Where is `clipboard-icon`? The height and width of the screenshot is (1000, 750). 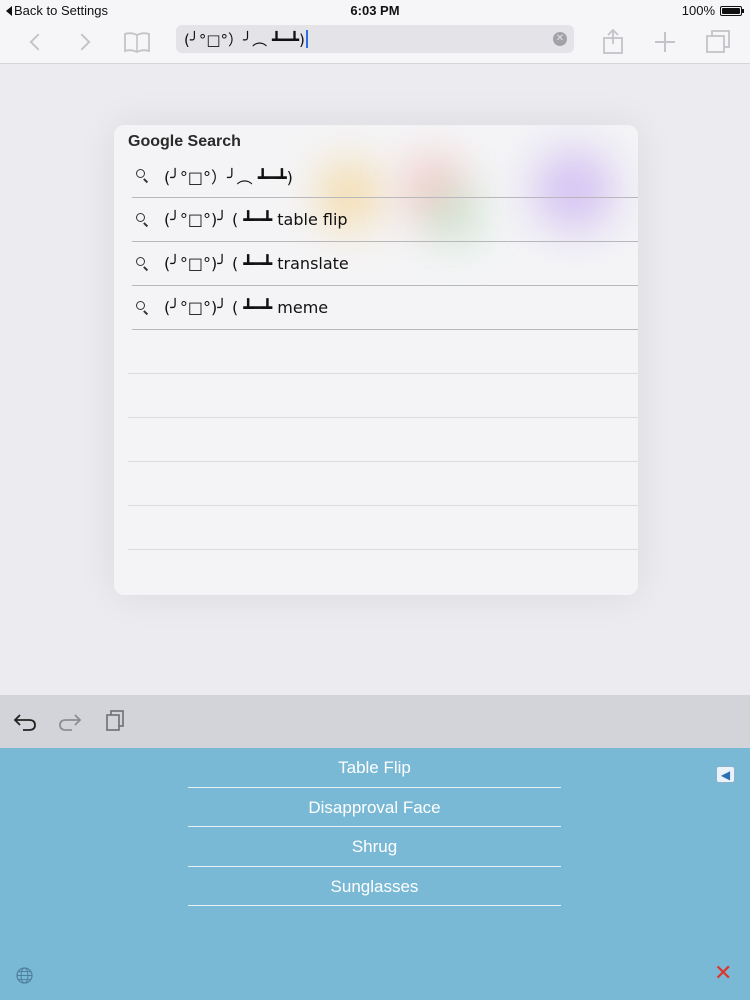
clipboard-icon is located at coordinates (115, 721).